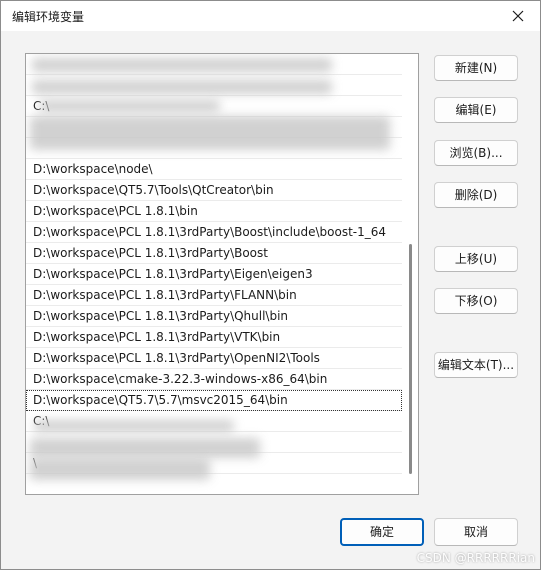 This screenshot has height=570, width=541. Describe the element at coordinates (214, 169) in the screenshot. I see `path-list-item: D:\workspace\node\` at that location.